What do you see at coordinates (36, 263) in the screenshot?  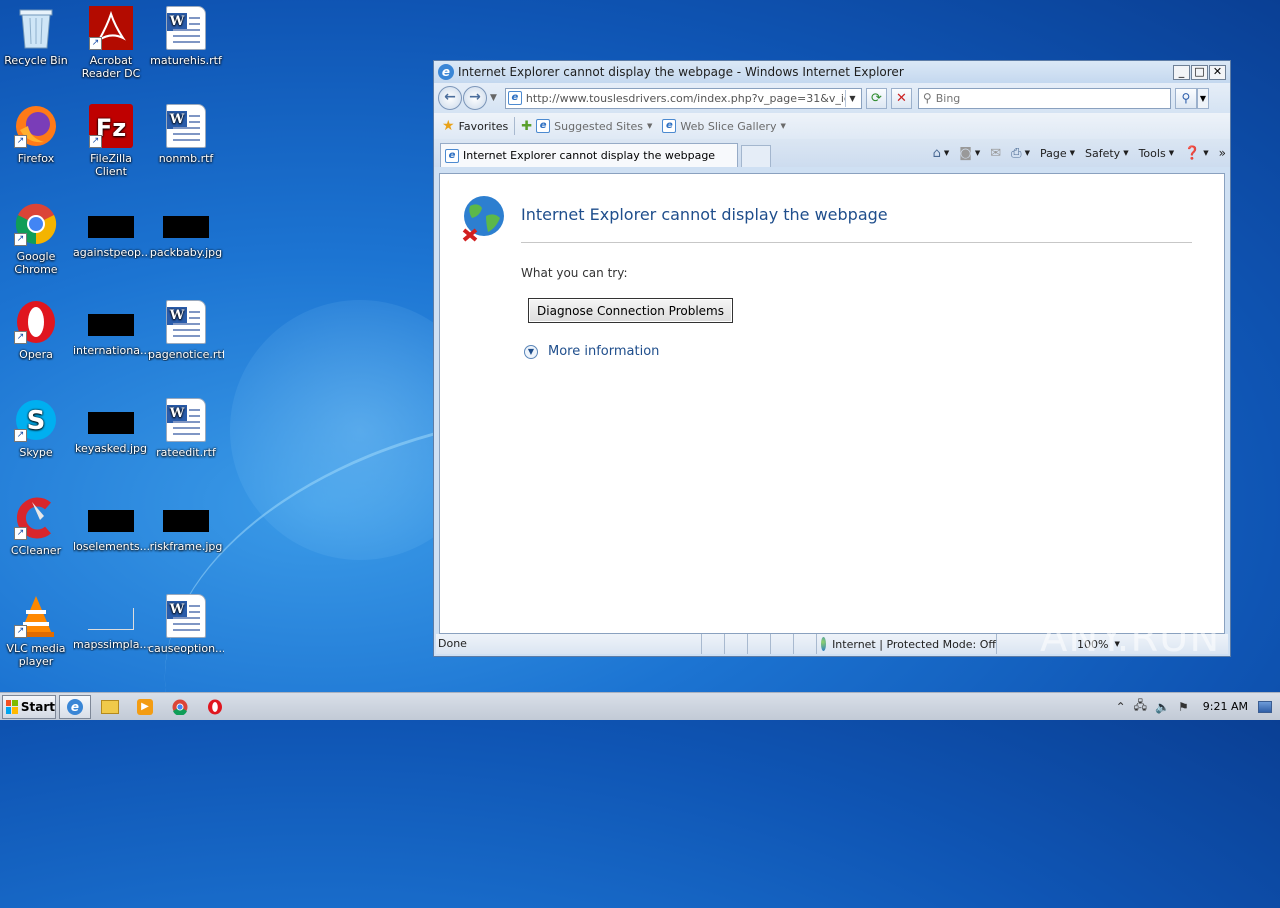 I see `desktop-icon-label: Google Chrome` at bounding box center [36, 263].